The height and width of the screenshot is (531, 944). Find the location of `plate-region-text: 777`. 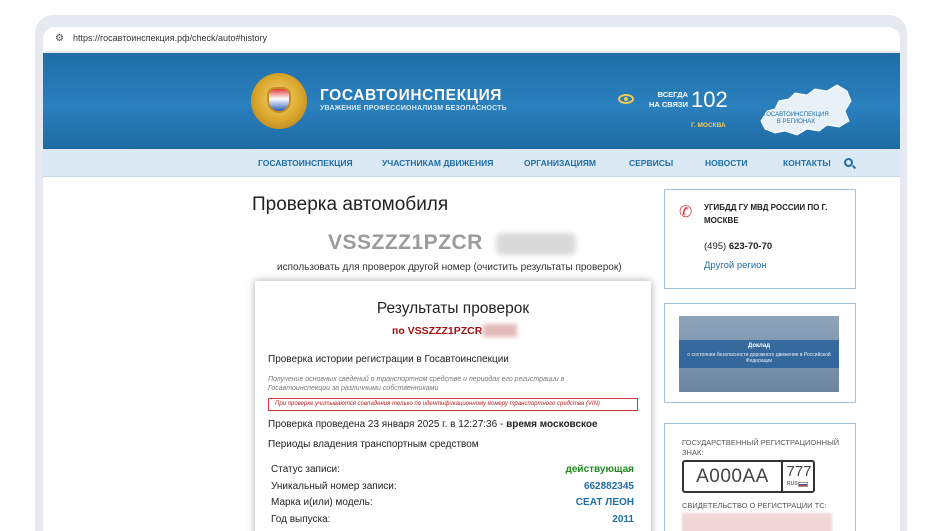

plate-region-text: 777 is located at coordinates (799, 471).